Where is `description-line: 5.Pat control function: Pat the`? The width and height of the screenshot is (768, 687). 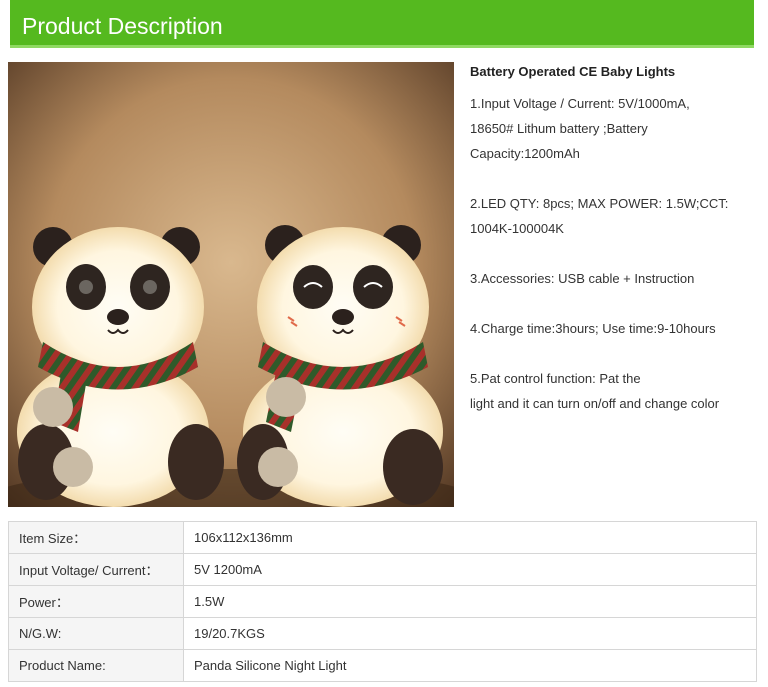
description-line: 5.Pat control function: Pat the is located at coordinates (555, 378).